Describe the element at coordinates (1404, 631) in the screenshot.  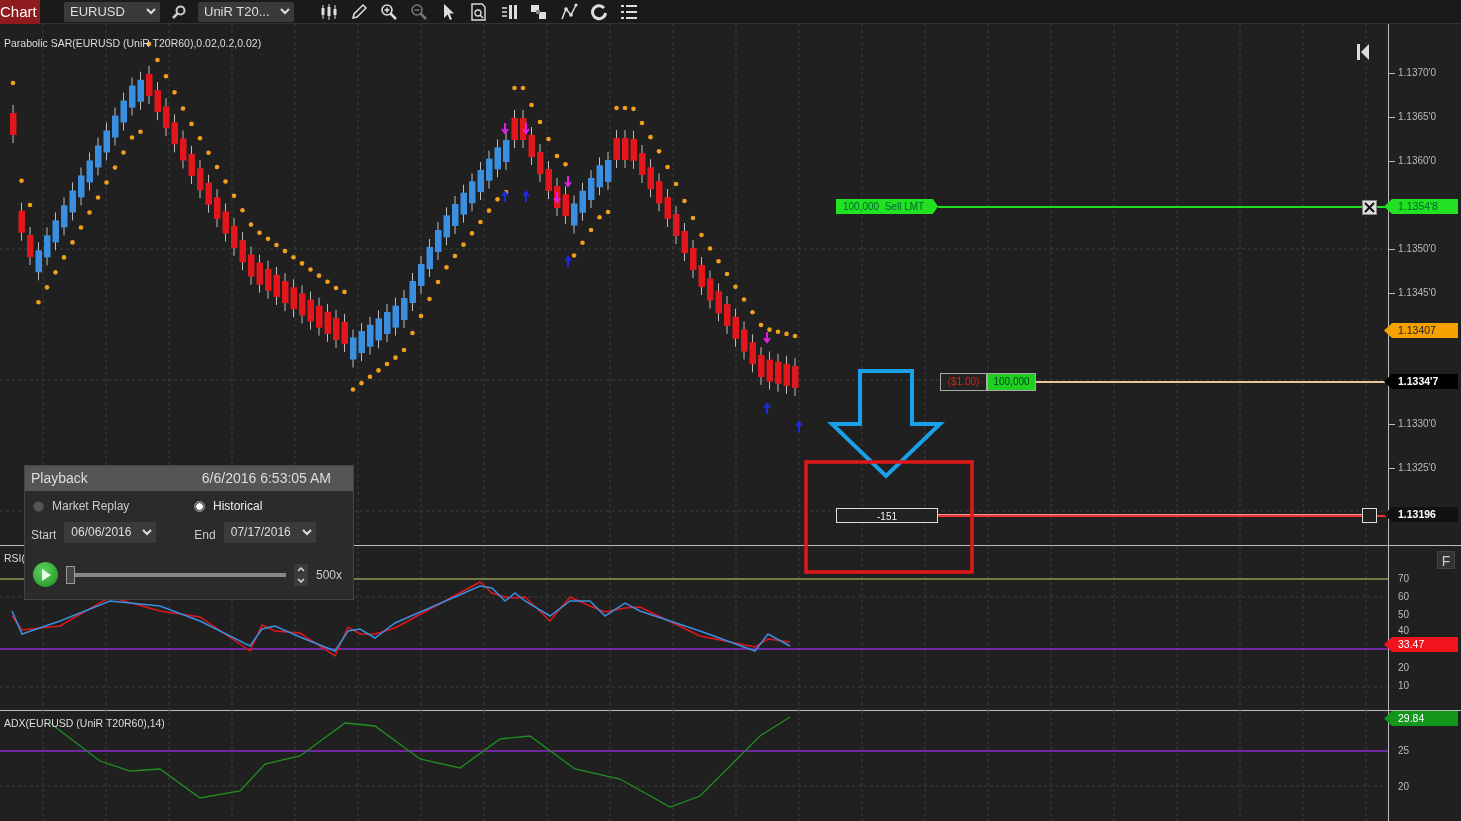
I see `axis-label: 40` at that location.